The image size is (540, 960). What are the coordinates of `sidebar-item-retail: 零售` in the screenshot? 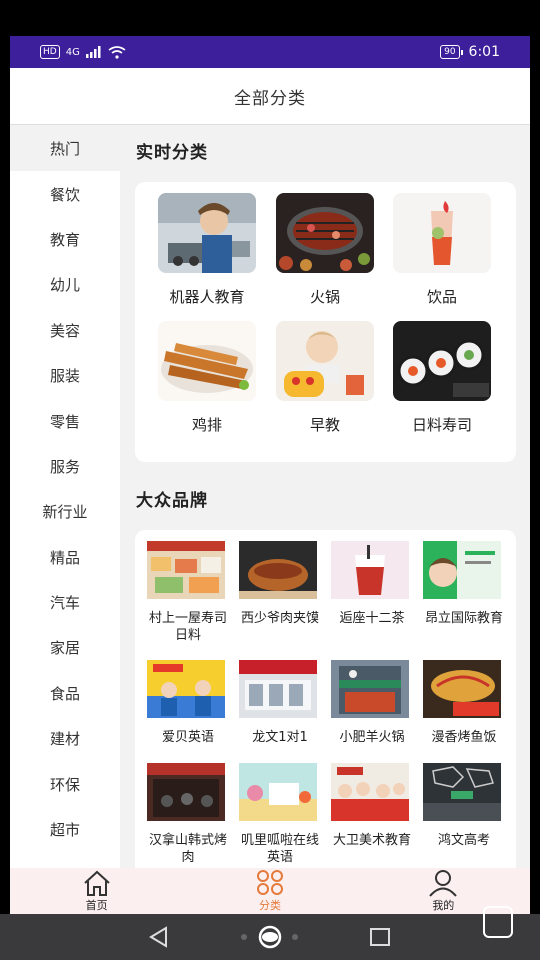 It's located at (65, 420).